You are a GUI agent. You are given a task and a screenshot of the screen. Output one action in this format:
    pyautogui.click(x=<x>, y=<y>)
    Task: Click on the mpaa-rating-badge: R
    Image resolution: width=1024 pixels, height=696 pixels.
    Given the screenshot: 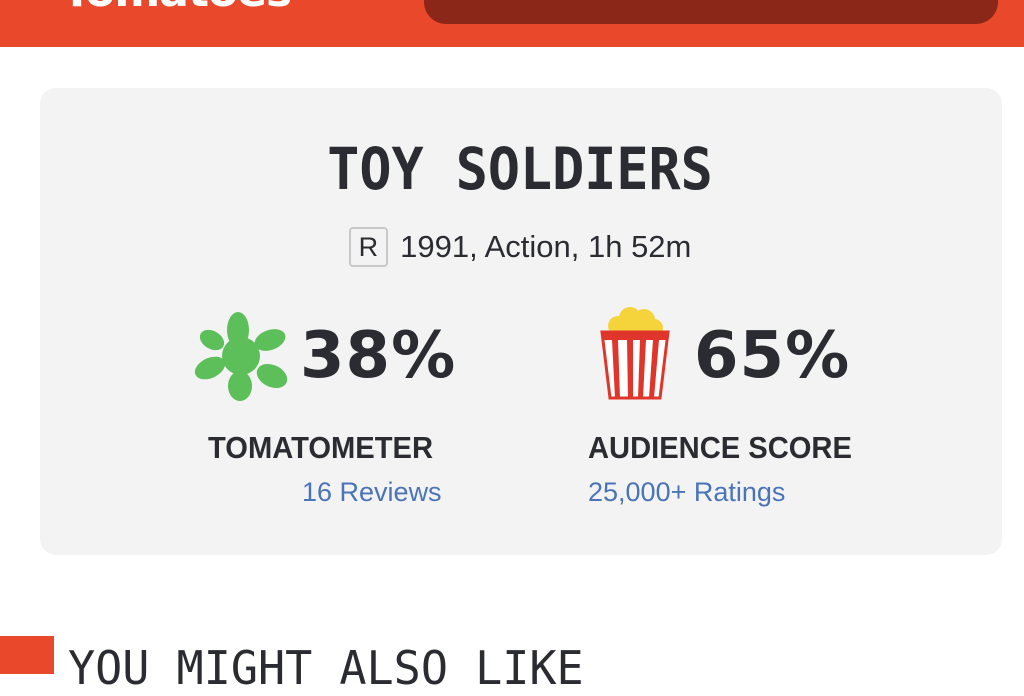 What is the action you would take?
    pyautogui.click(x=368, y=247)
    